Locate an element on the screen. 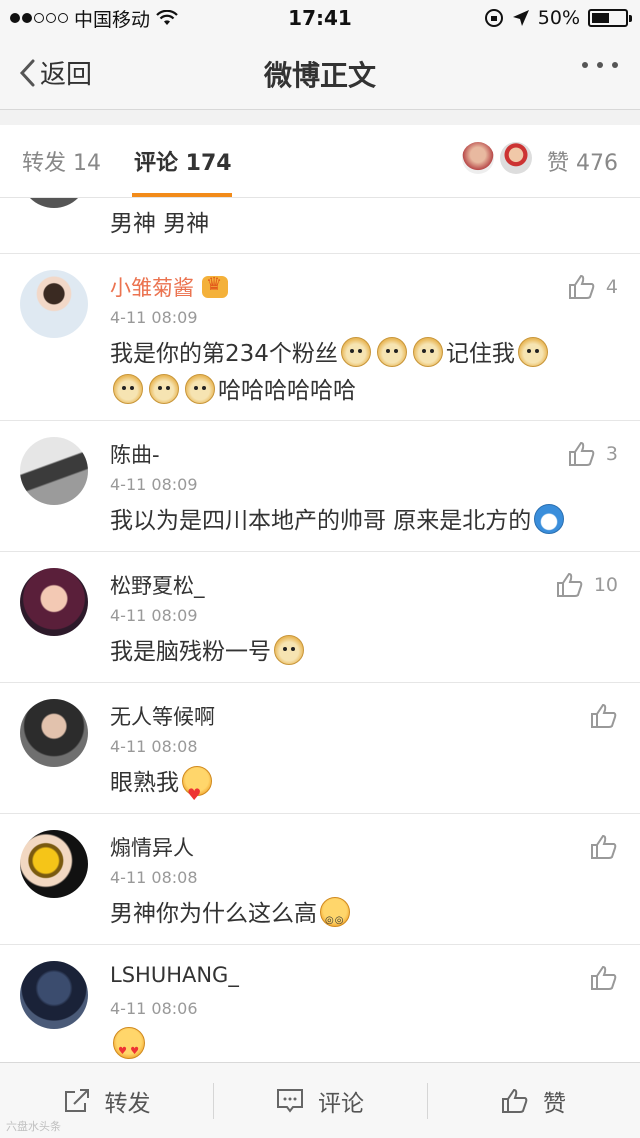  comment-text: 男神 男神 is located at coordinates (160, 224).